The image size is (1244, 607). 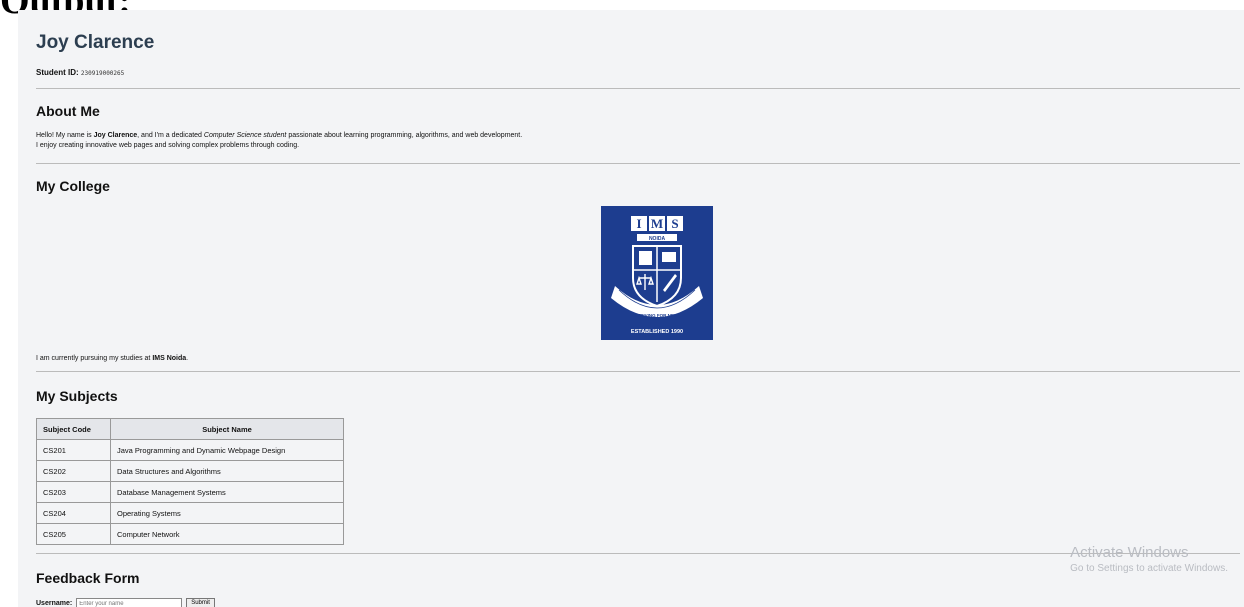 What do you see at coordinates (657, 315) in the screenshot?
I see `svg-text: STRIVING FOR NEXT` at bounding box center [657, 315].